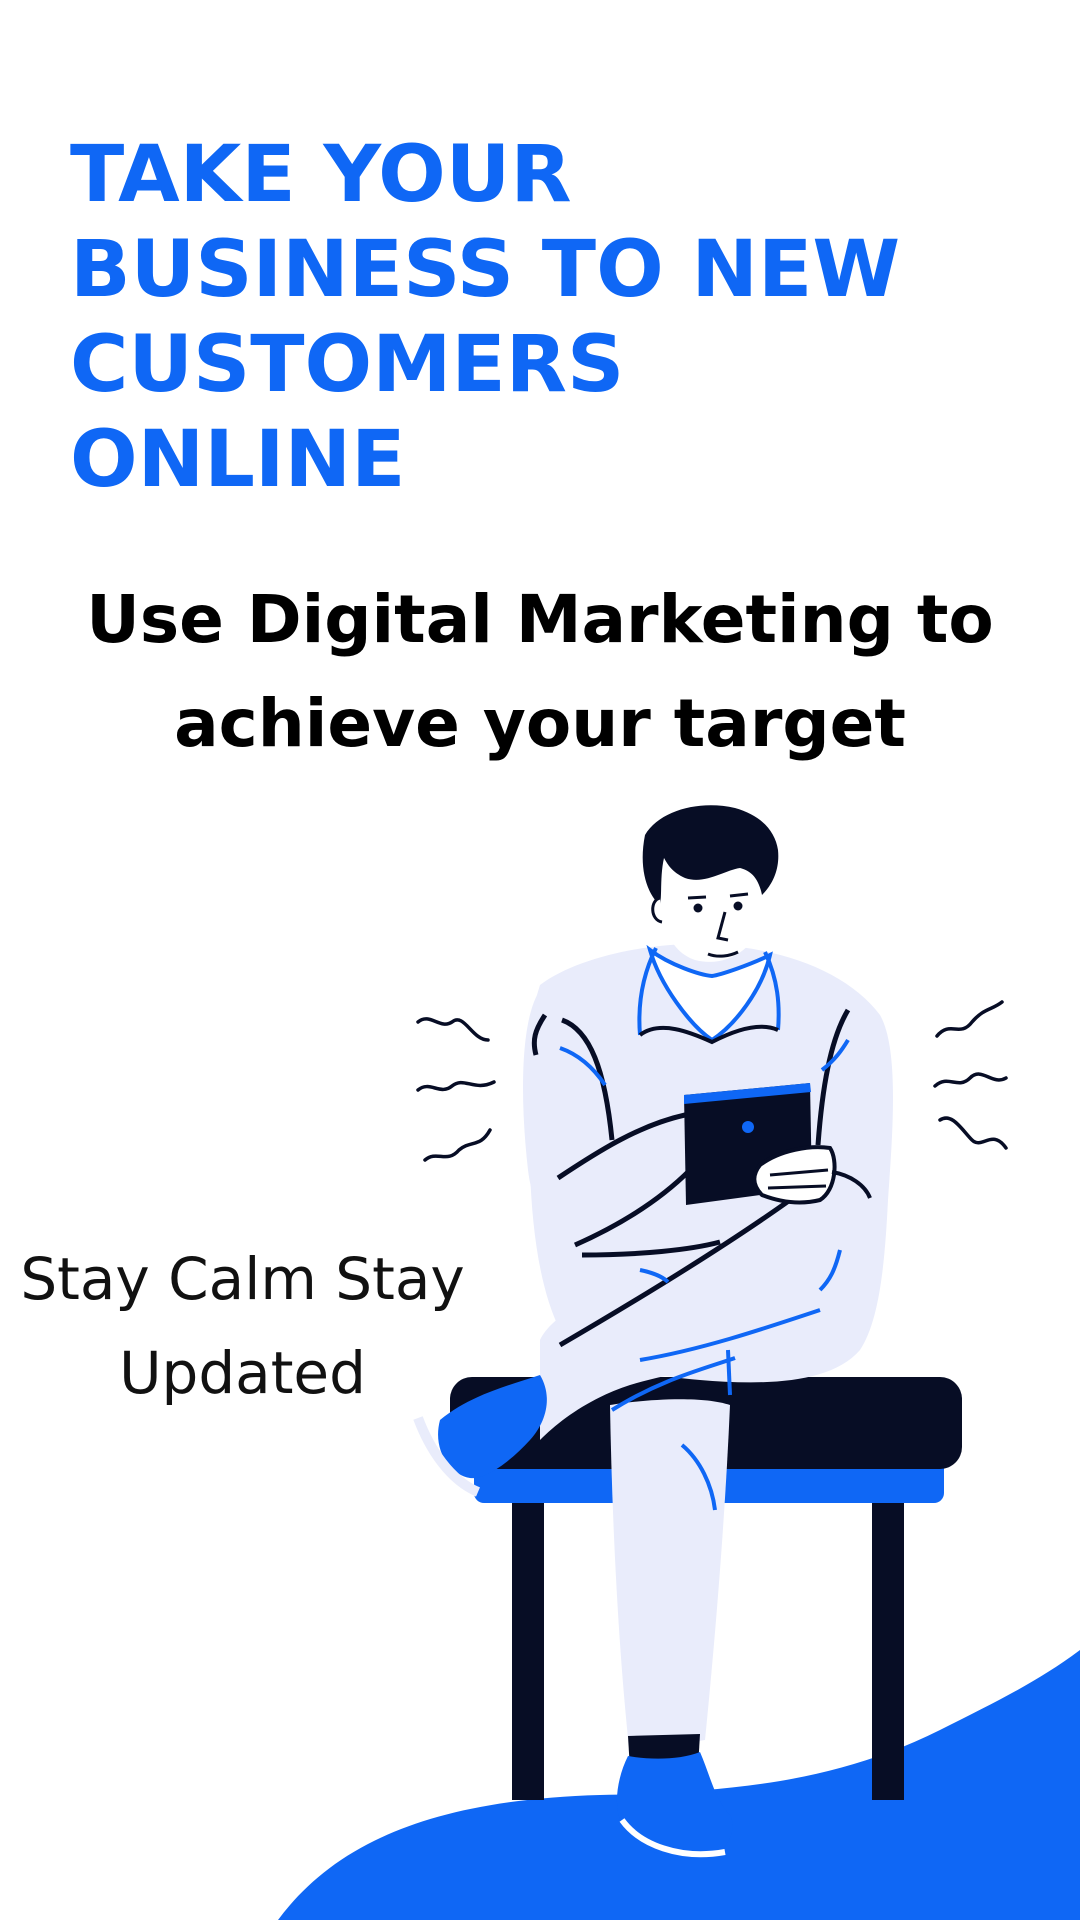 This screenshot has height=1920, width=1080. Describe the element at coordinates (670, 1571) in the screenshot. I see `lower-leg-shape` at that location.